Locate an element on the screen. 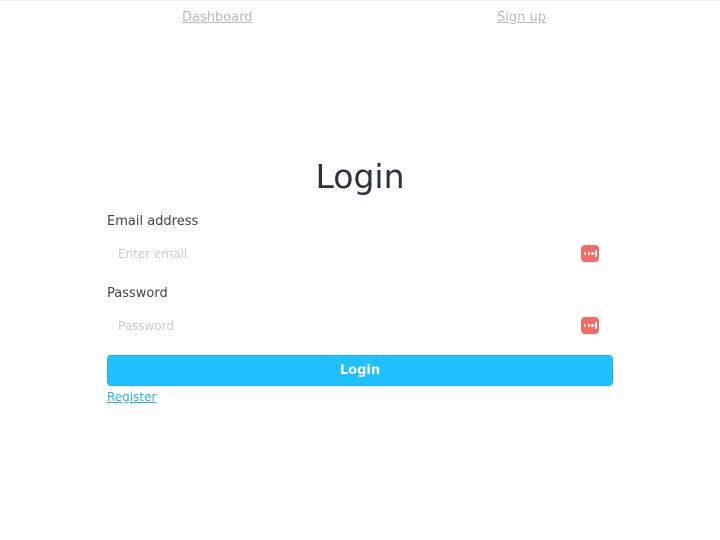 The image size is (720, 540). password-field-wrapper is located at coordinates (360, 326).